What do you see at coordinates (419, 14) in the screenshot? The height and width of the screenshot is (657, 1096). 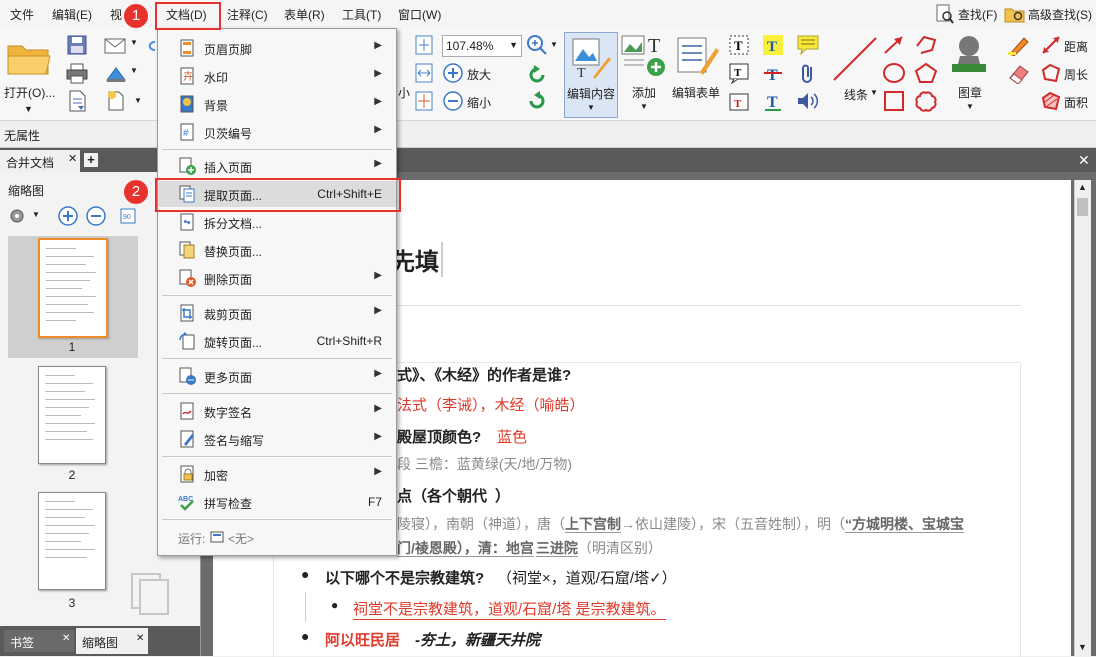 I see `menu-window: 窗口(W)` at bounding box center [419, 14].